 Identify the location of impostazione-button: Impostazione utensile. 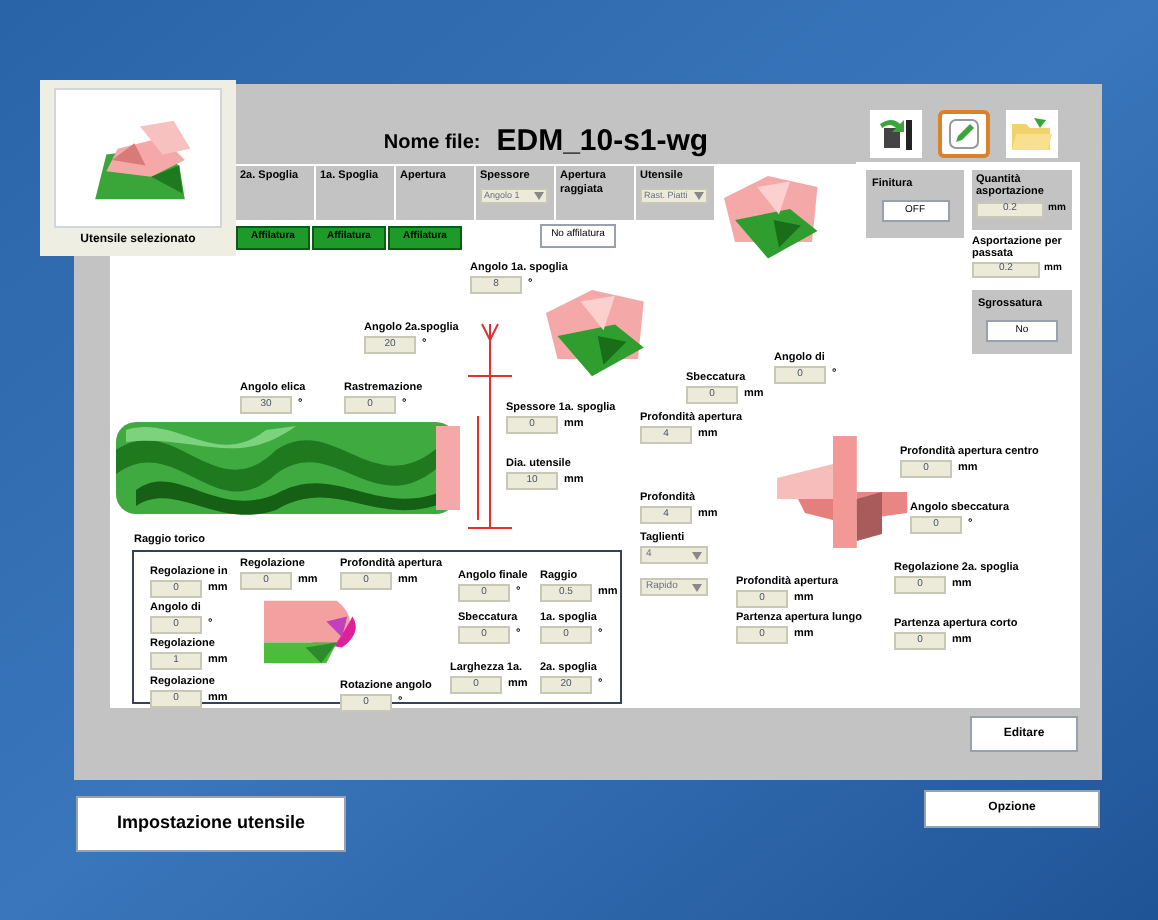
(211, 824).